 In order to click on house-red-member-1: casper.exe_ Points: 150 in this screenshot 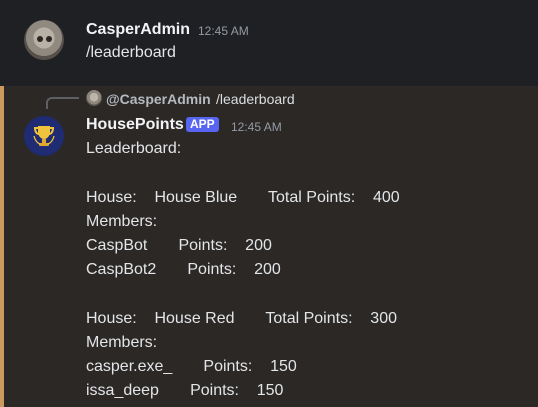, I will do `click(191, 366)`.